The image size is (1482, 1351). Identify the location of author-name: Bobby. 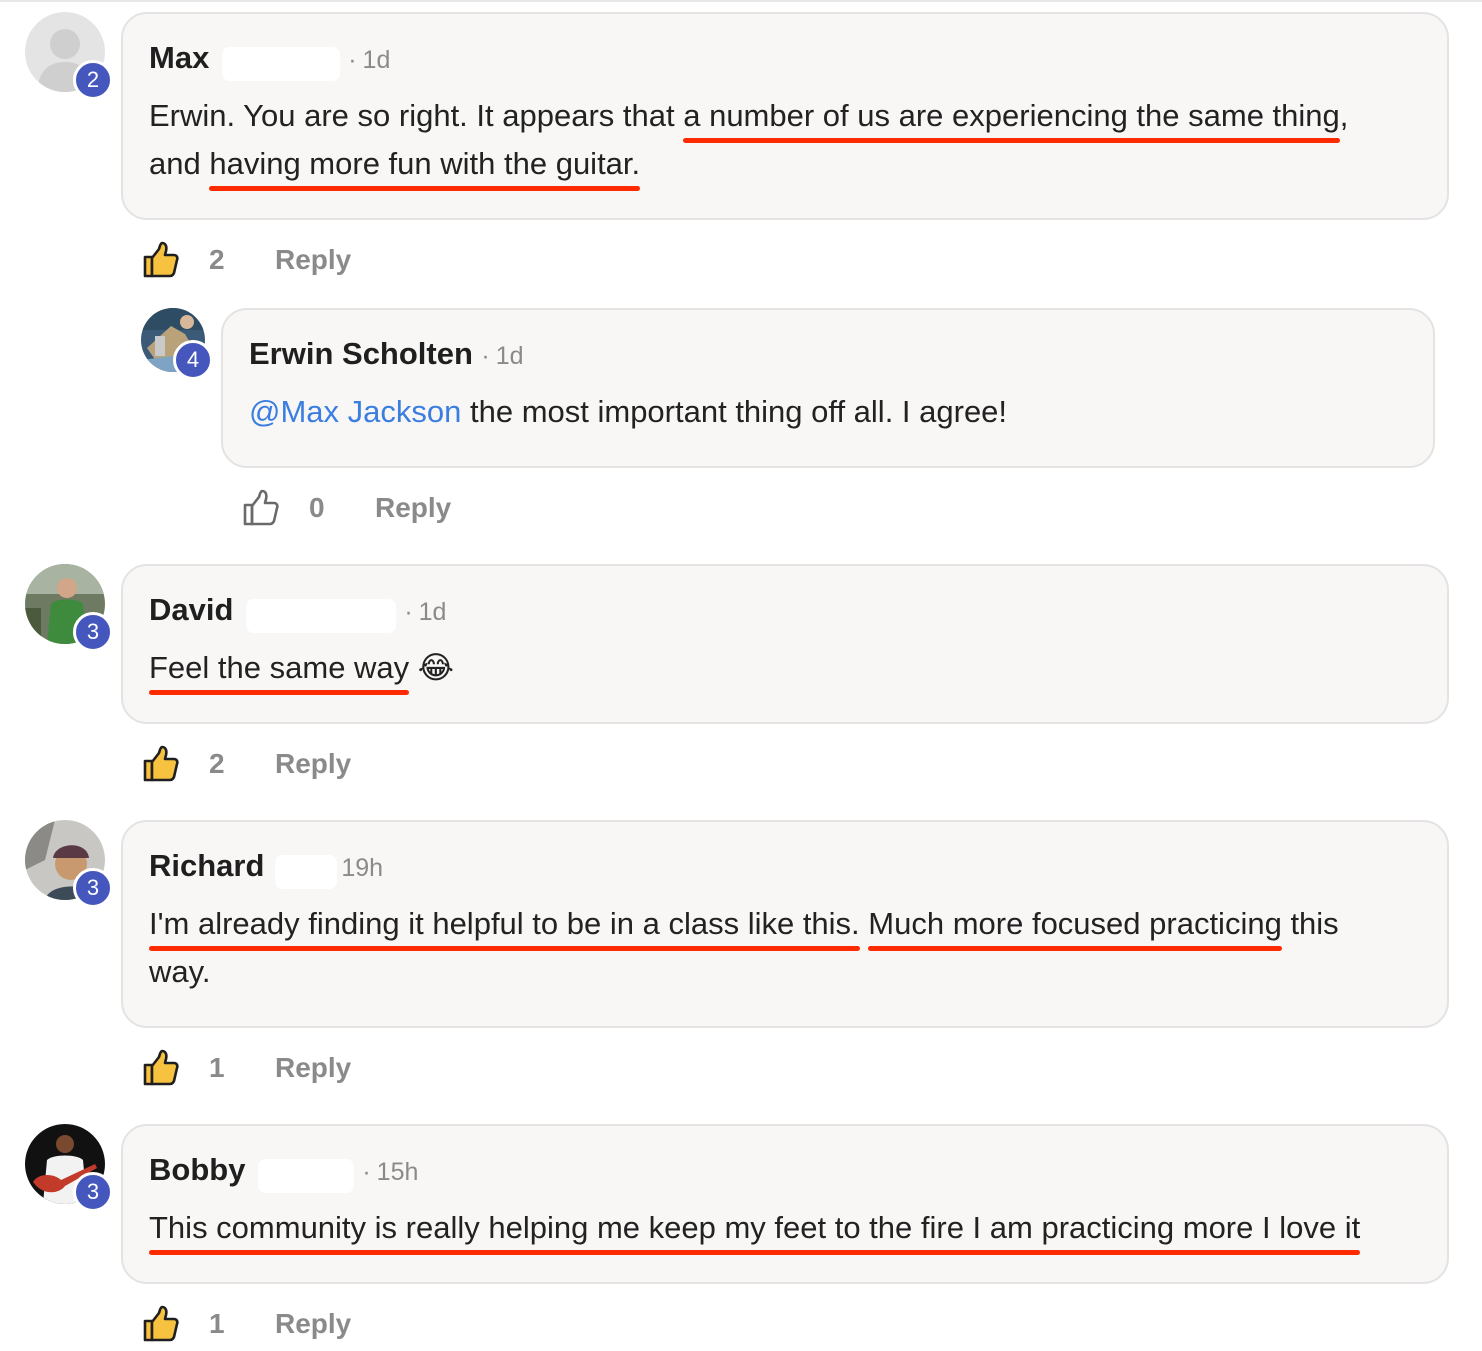
(197, 1169).